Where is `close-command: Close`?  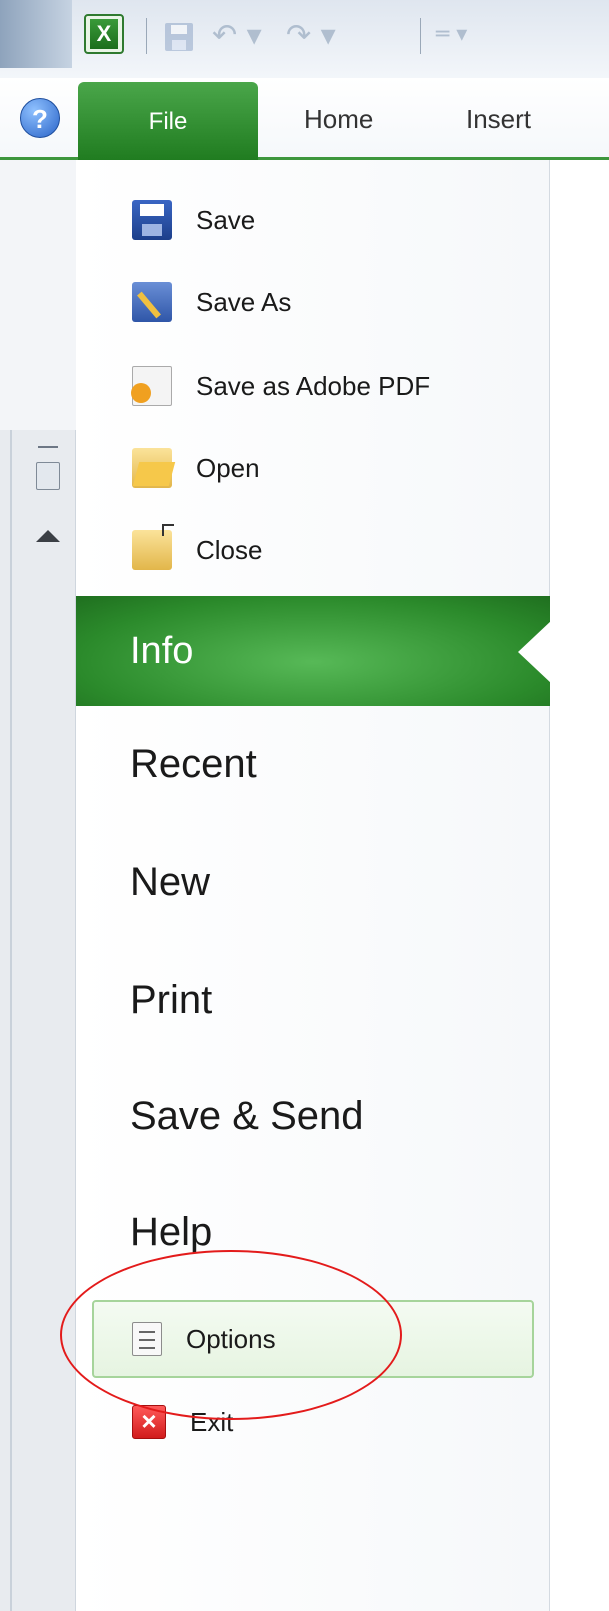 close-command: Close is located at coordinates (313, 550).